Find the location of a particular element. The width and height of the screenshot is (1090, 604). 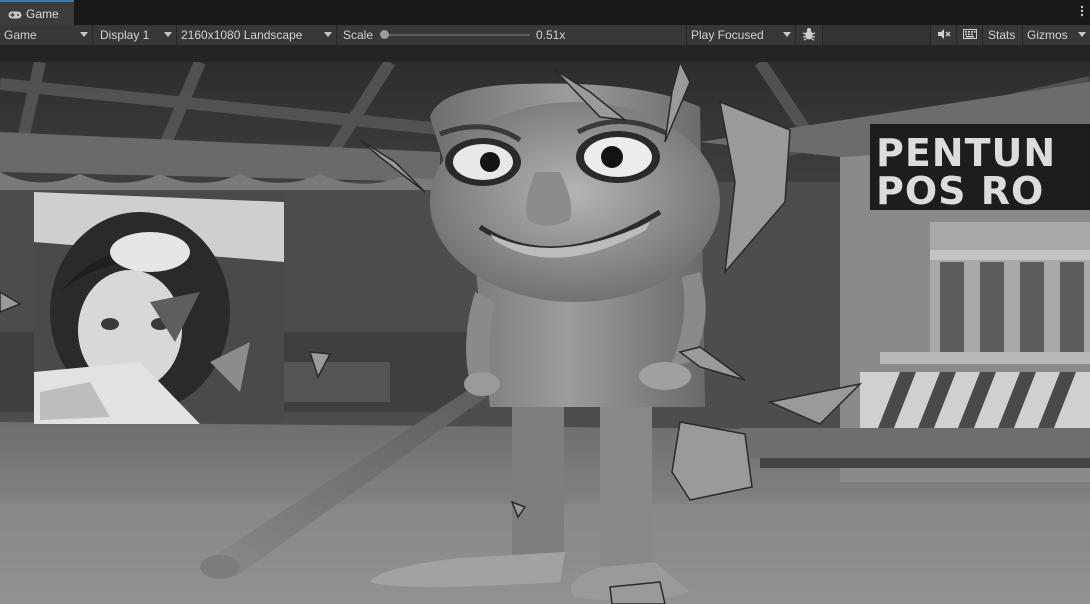

resolution-label: 2160x1080 Landscape is located at coordinates (242, 35).